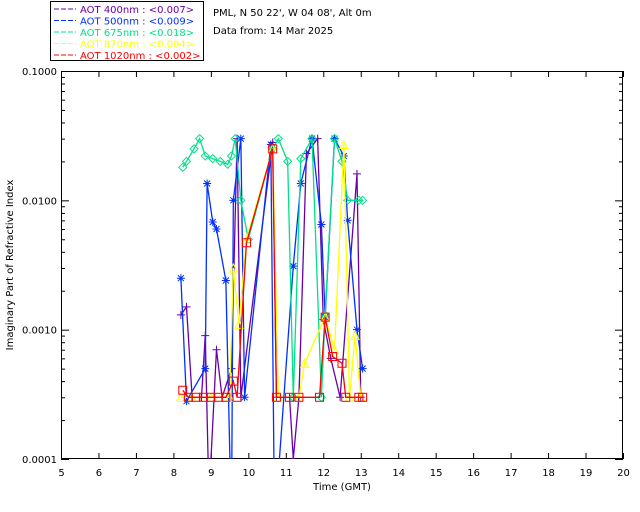 This screenshot has width=640, height=512. Describe the element at coordinates (286, 473) in the screenshot. I see `x-tick-label: 11` at that location.